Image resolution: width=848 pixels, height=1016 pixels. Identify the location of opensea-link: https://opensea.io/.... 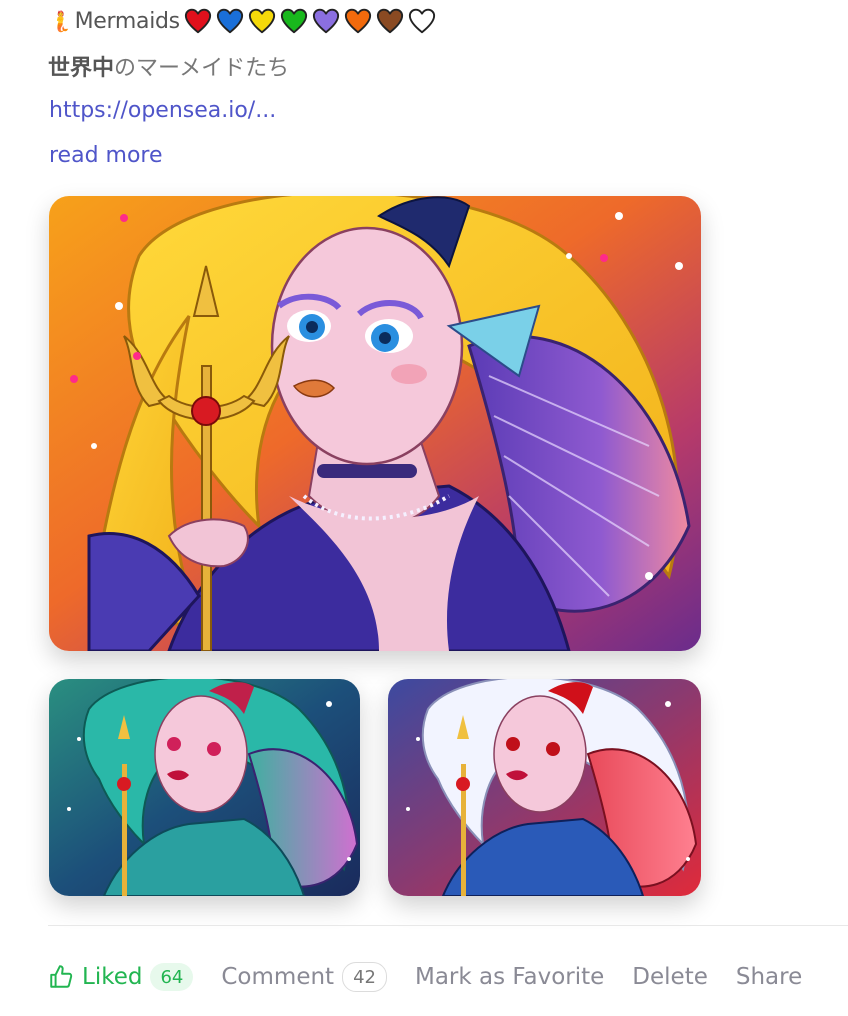
(162, 110).